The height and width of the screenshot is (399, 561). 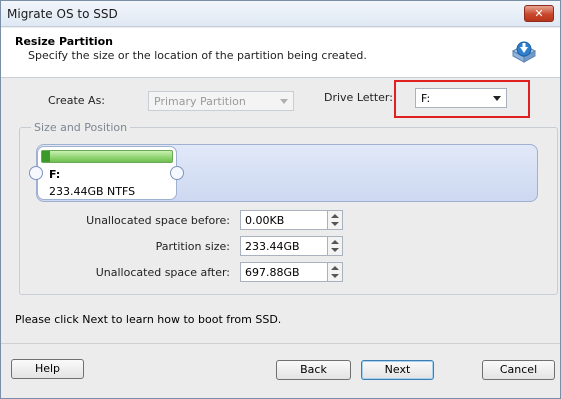 What do you see at coordinates (335, 272) in the screenshot?
I see `unalloc-after-spinner` at bounding box center [335, 272].